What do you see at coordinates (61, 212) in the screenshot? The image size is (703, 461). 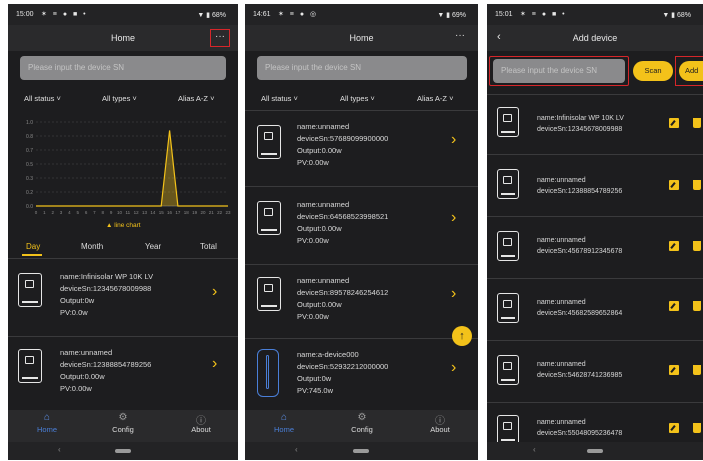 I see `x-tick-label: 3` at bounding box center [61, 212].